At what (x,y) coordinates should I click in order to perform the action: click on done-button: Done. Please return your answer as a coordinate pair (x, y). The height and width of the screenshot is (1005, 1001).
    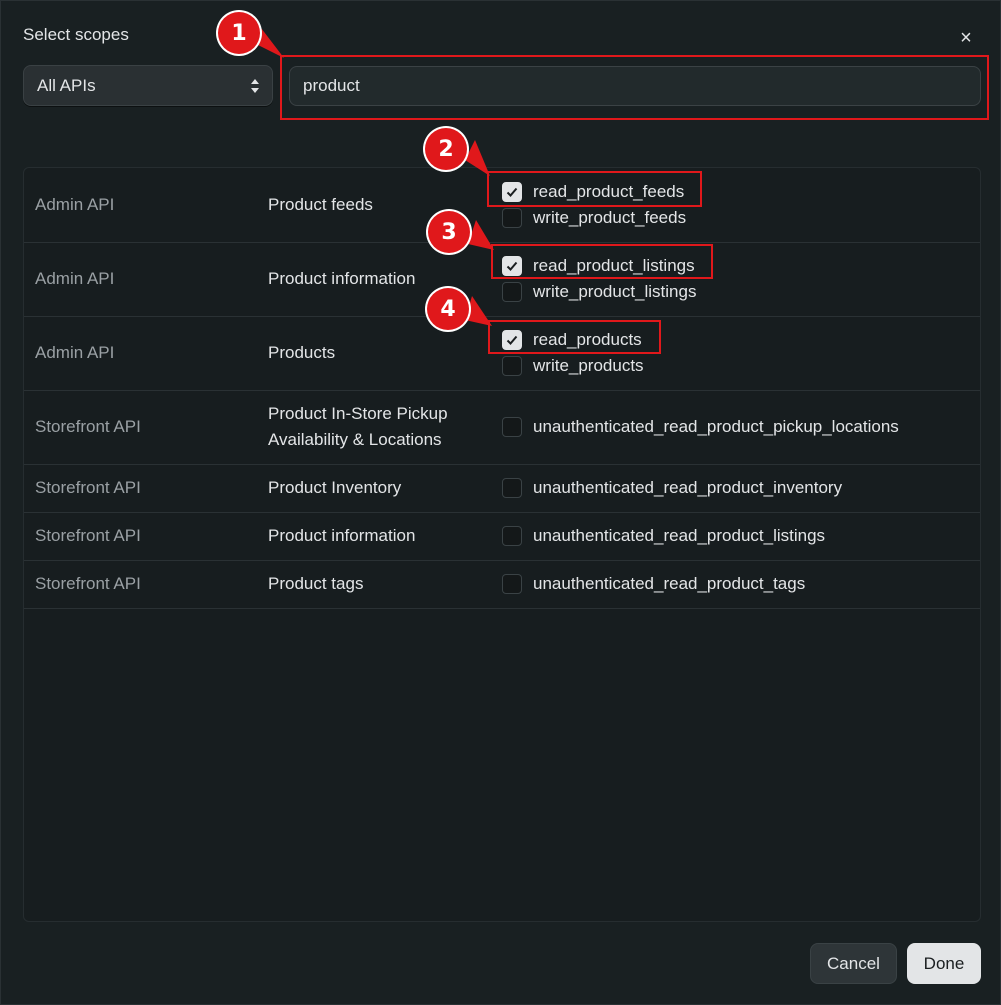
    Looking at the image, I should click on (944, 963).